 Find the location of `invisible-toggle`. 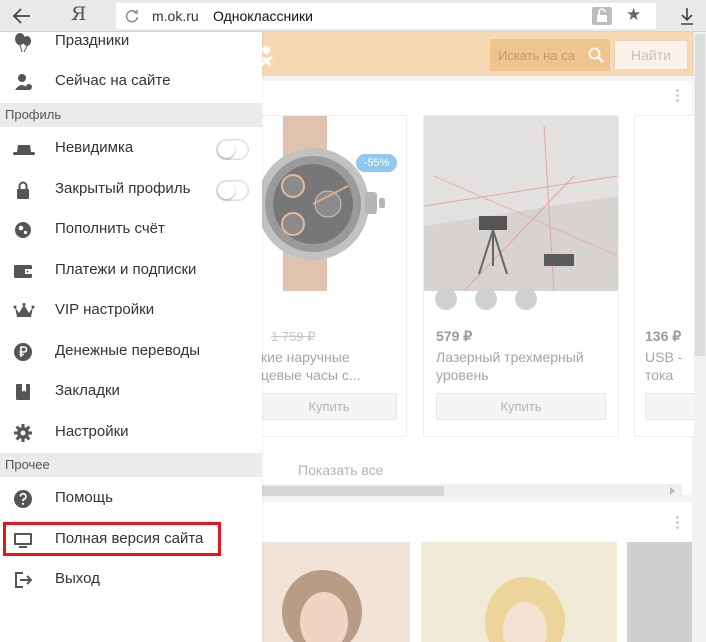

invisible-toggle is located at coordinates (232, 149).